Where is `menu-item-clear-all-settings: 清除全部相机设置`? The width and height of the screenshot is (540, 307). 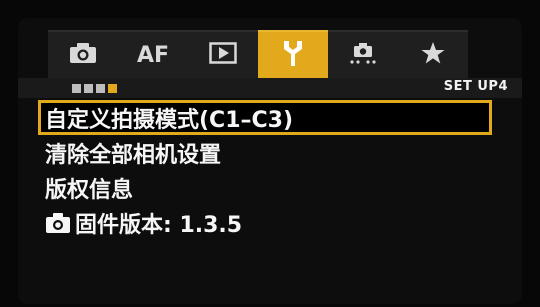
menu-item-clear-all-settings: 清除全部相机设置 is located at coordinates (265, 152).